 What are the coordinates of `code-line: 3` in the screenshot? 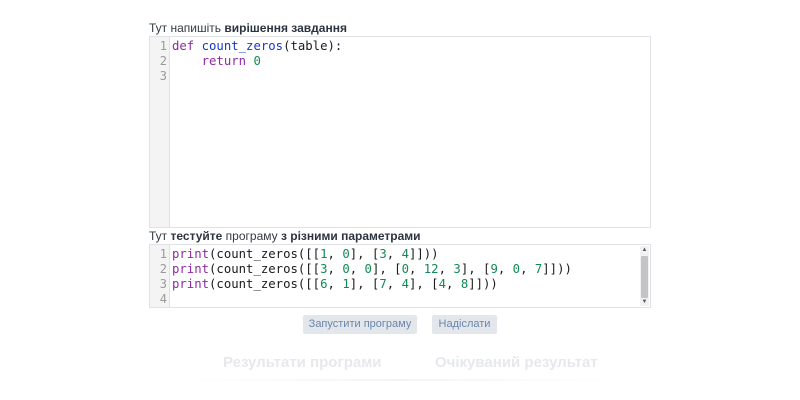 It's located at (400, 76).